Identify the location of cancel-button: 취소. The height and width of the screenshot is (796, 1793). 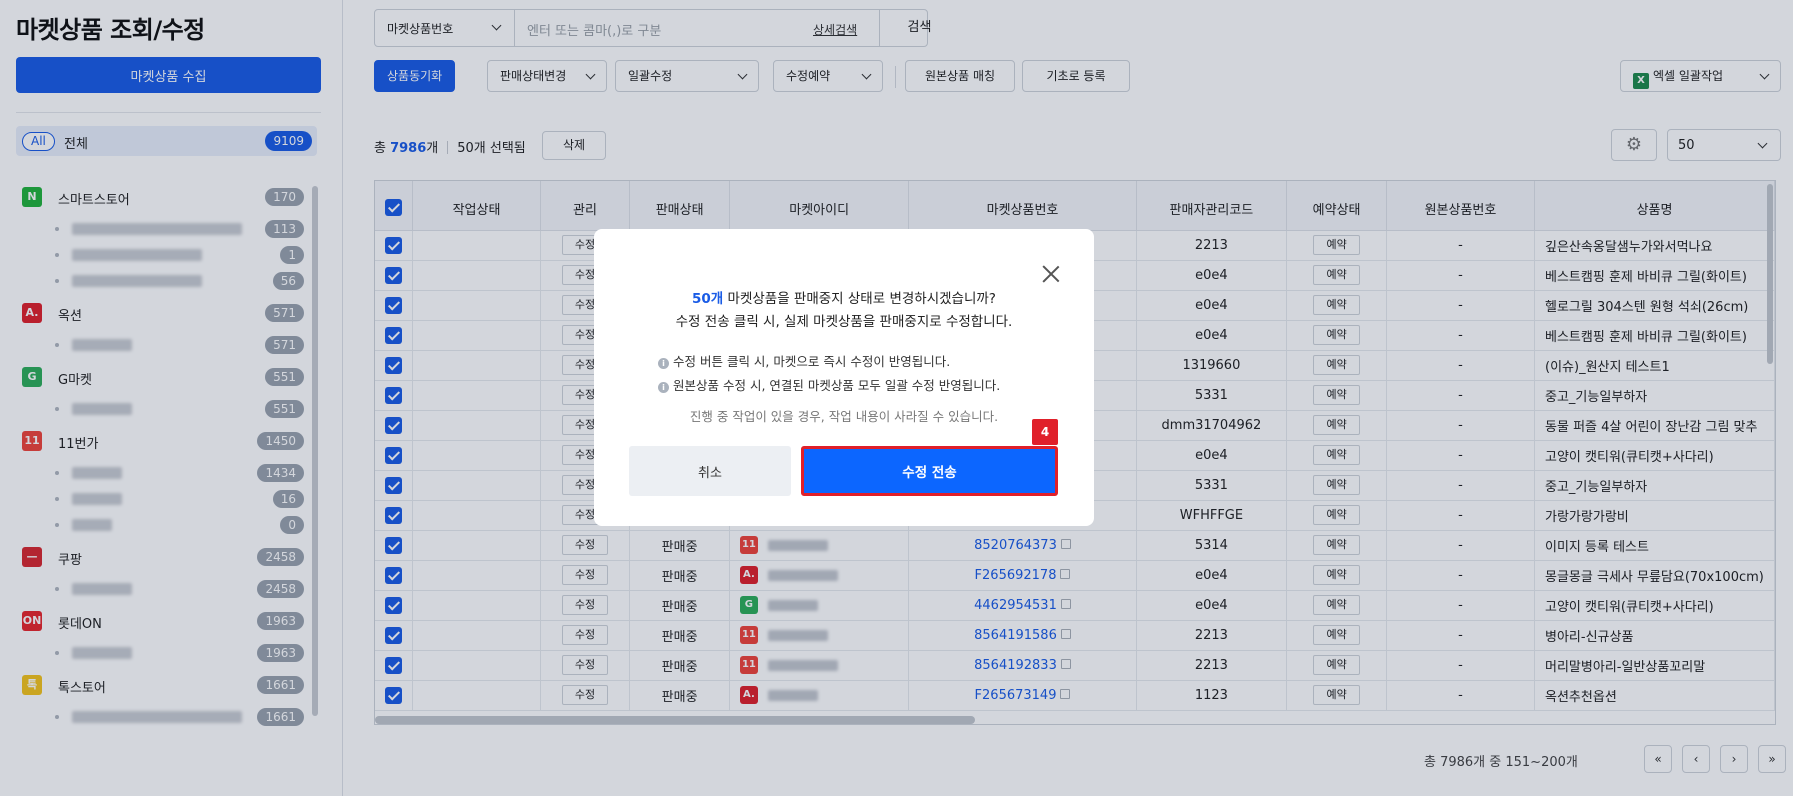
(710, 471).